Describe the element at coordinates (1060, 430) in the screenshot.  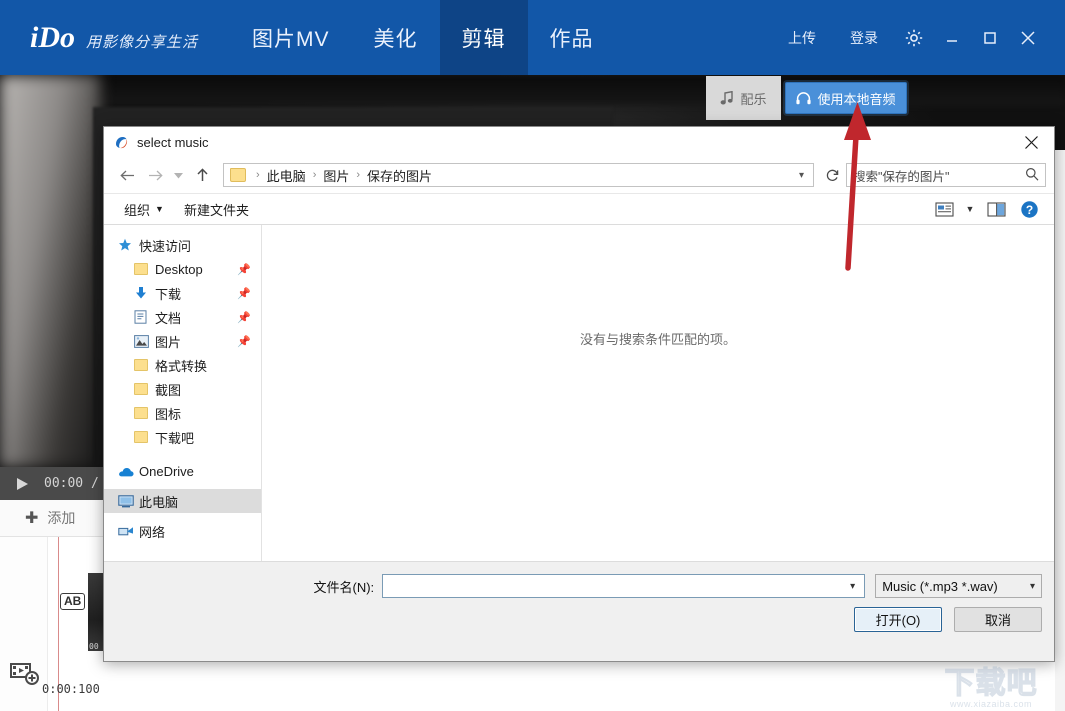
I see `app-vertical-scrollbar` at that location.